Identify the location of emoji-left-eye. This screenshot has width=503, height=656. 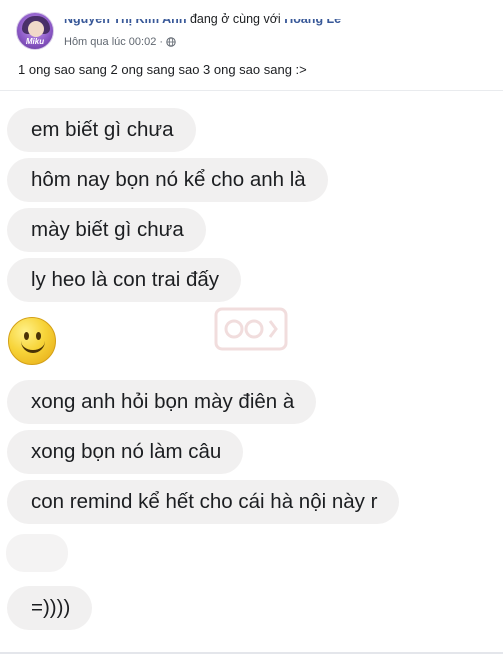
(26, 336).